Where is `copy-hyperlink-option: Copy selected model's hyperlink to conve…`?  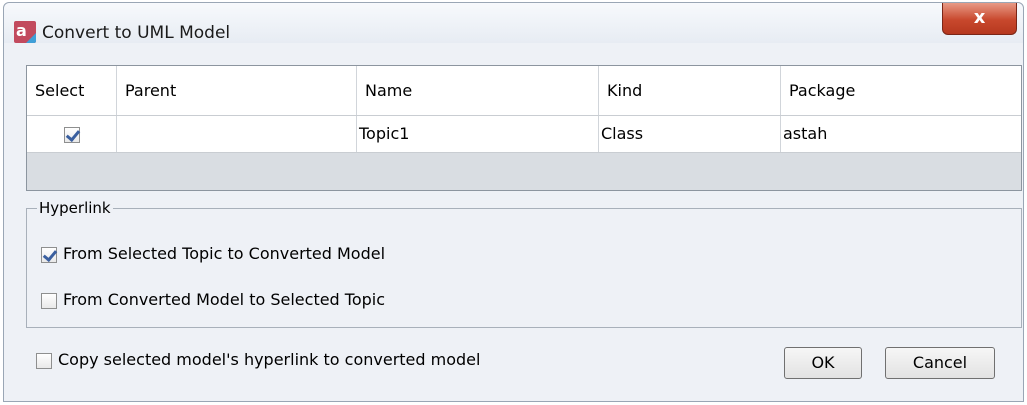 copy-hyperlink-option: Copy selected model's hyperlink to conve… is located at coordinates (258, 360).